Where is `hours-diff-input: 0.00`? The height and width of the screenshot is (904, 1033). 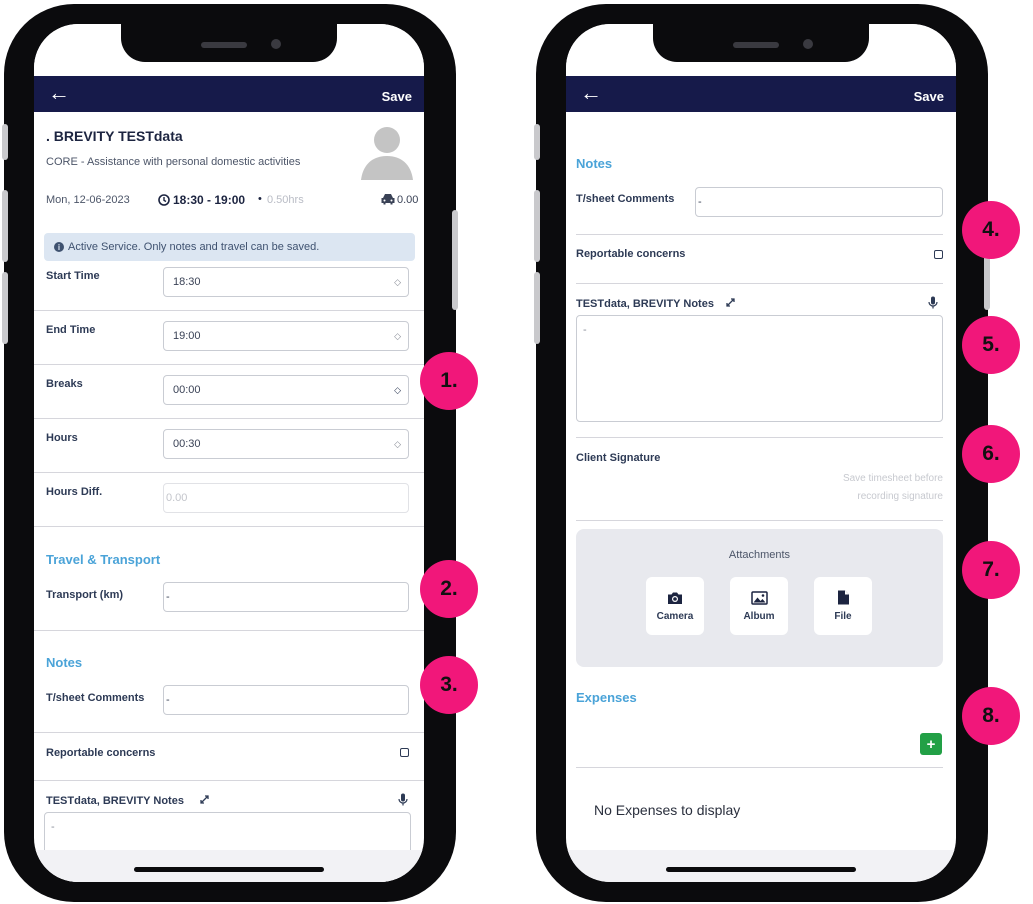 hours-diff-input: 0.00 is located at coordinates (286, 498).